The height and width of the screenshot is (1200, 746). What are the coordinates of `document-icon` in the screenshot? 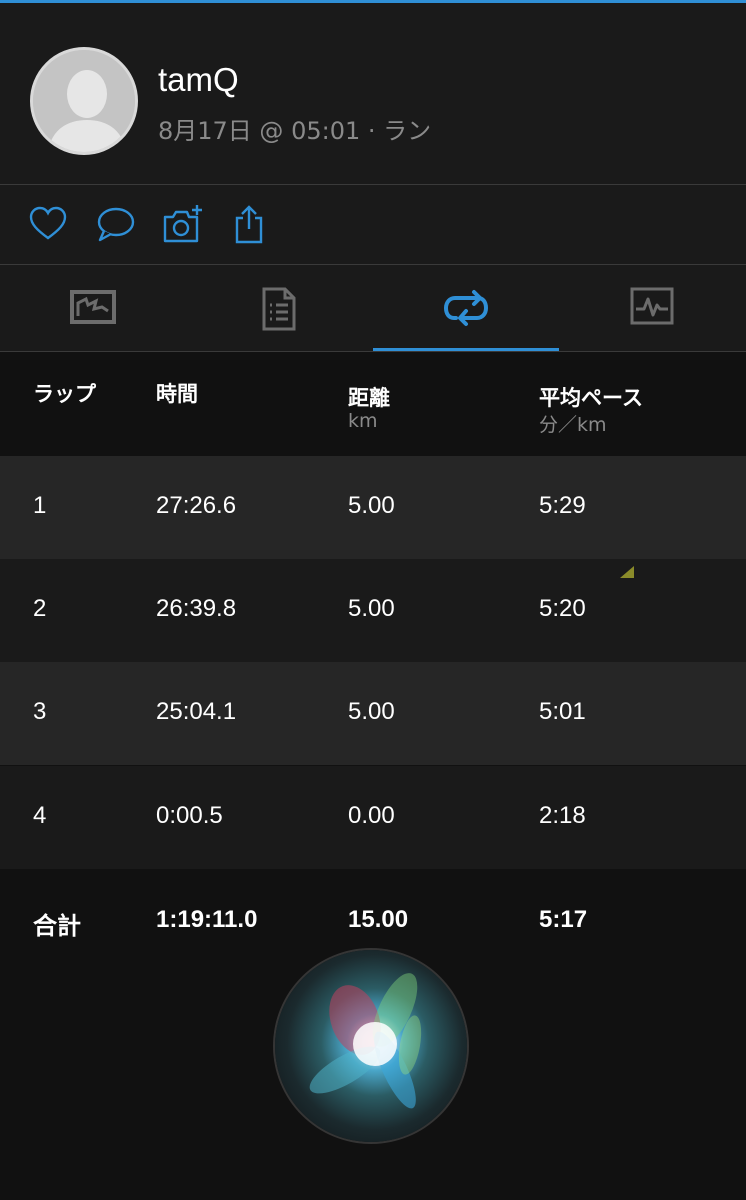 It's located at (279, 309).